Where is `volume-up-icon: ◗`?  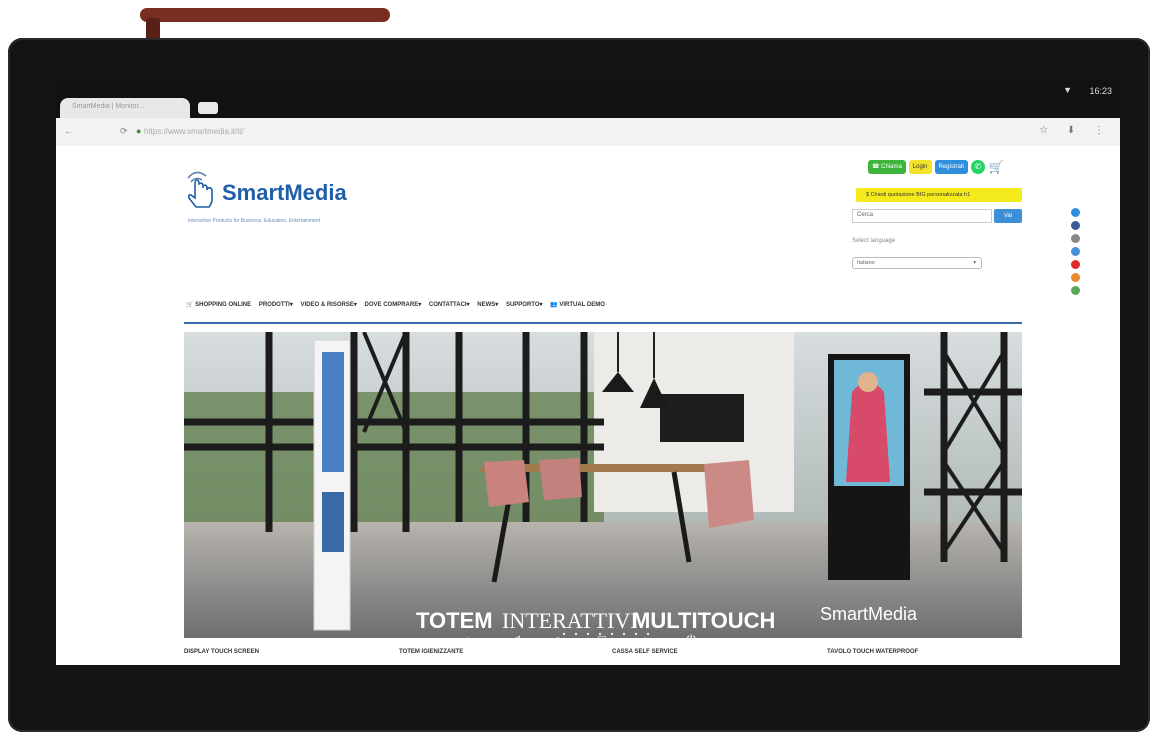
volume-up-icon: ◗ is located at coordinates (646, 639).